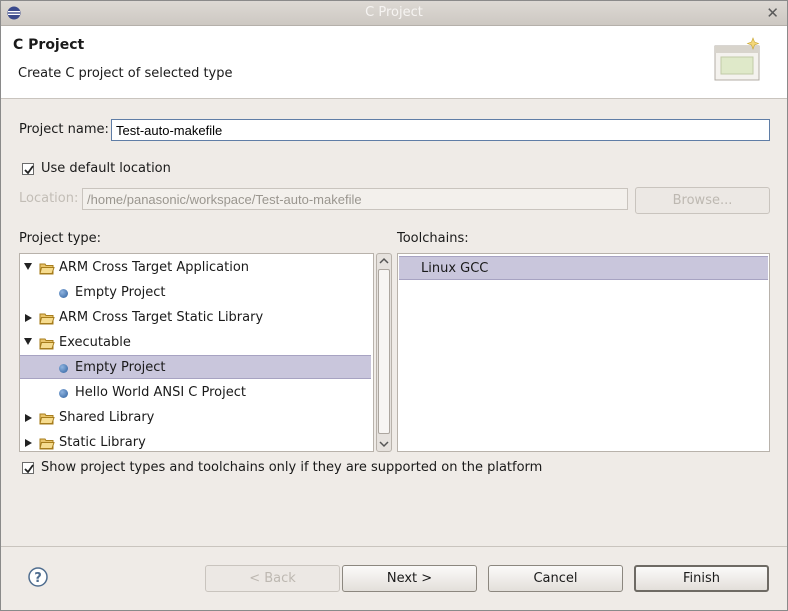 This screenshot has height=611, width=788. I want to click on project-type-label: Project type:, so click(60, 238).